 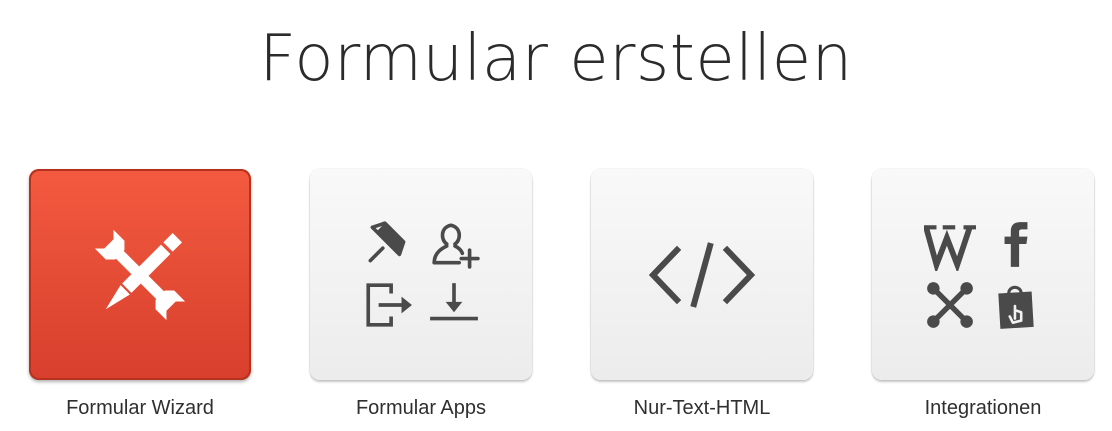 What do you see at coordinates (1016, 307) in the screenshot?
I see `shopping-bag-icon` at bounding box center [1016, 307].